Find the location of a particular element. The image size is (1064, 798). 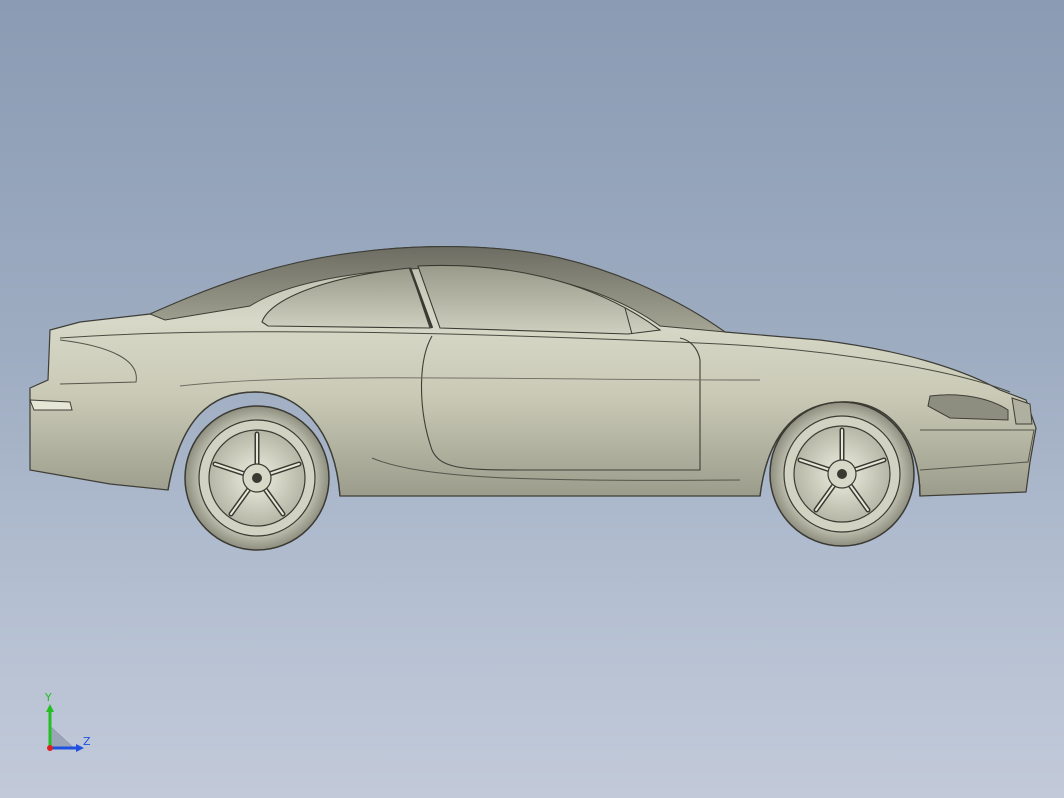

front-wheel is located at coordinates (842, 474).